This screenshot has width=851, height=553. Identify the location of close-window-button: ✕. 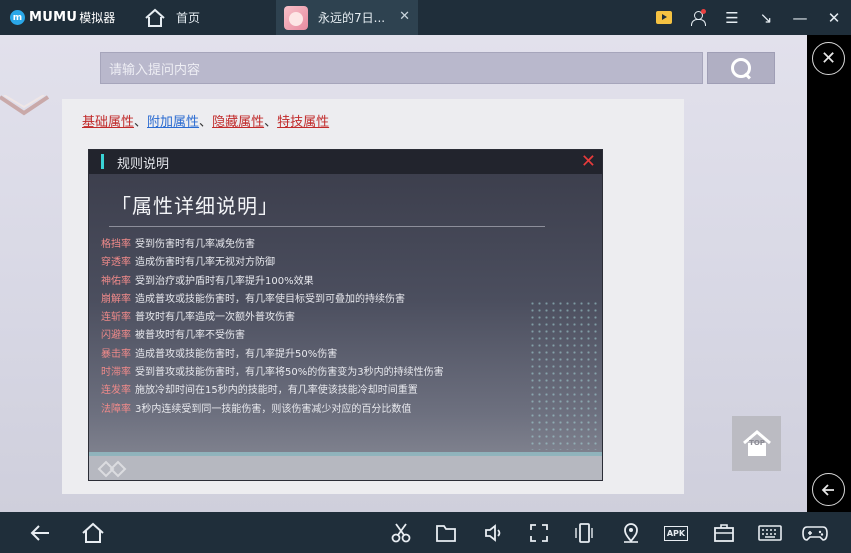
(834, 17).